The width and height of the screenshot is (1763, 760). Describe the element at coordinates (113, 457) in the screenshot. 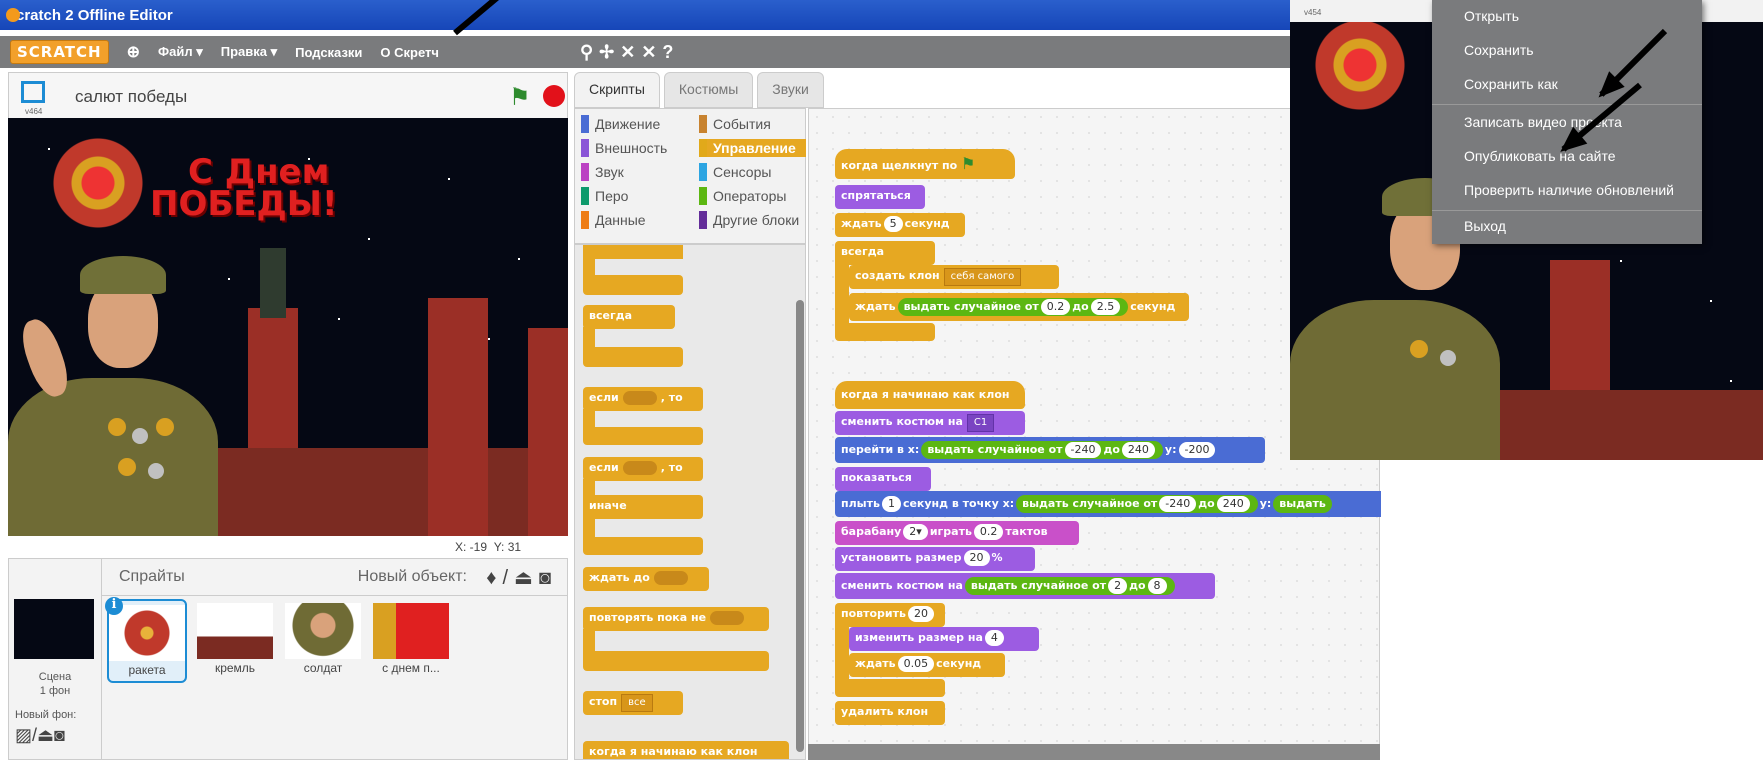

I see `soldier-image` at that location.